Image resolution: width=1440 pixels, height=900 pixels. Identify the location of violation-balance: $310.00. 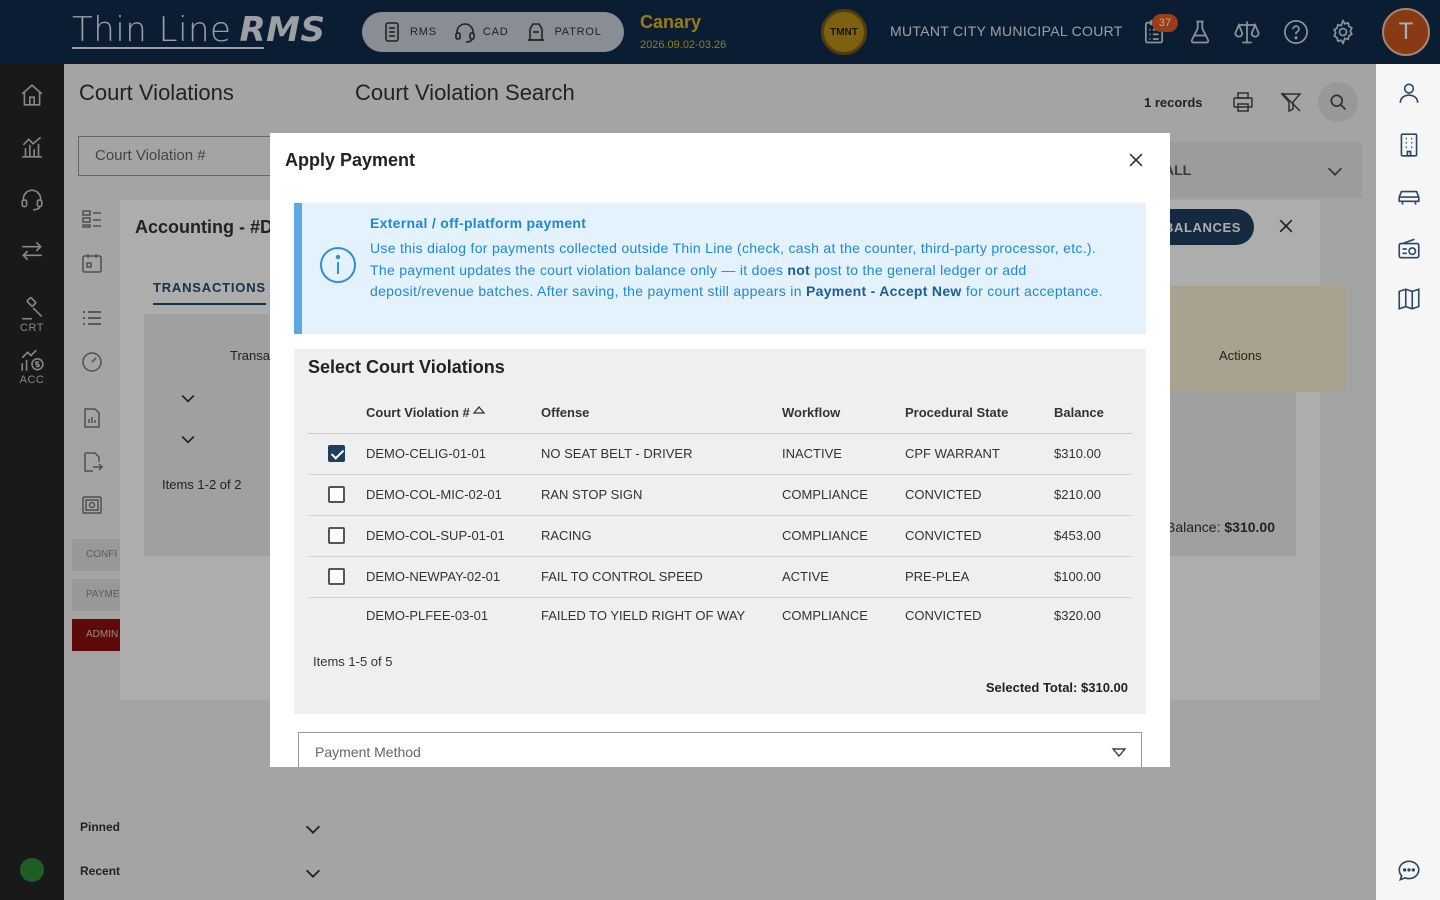
(1093, 454).